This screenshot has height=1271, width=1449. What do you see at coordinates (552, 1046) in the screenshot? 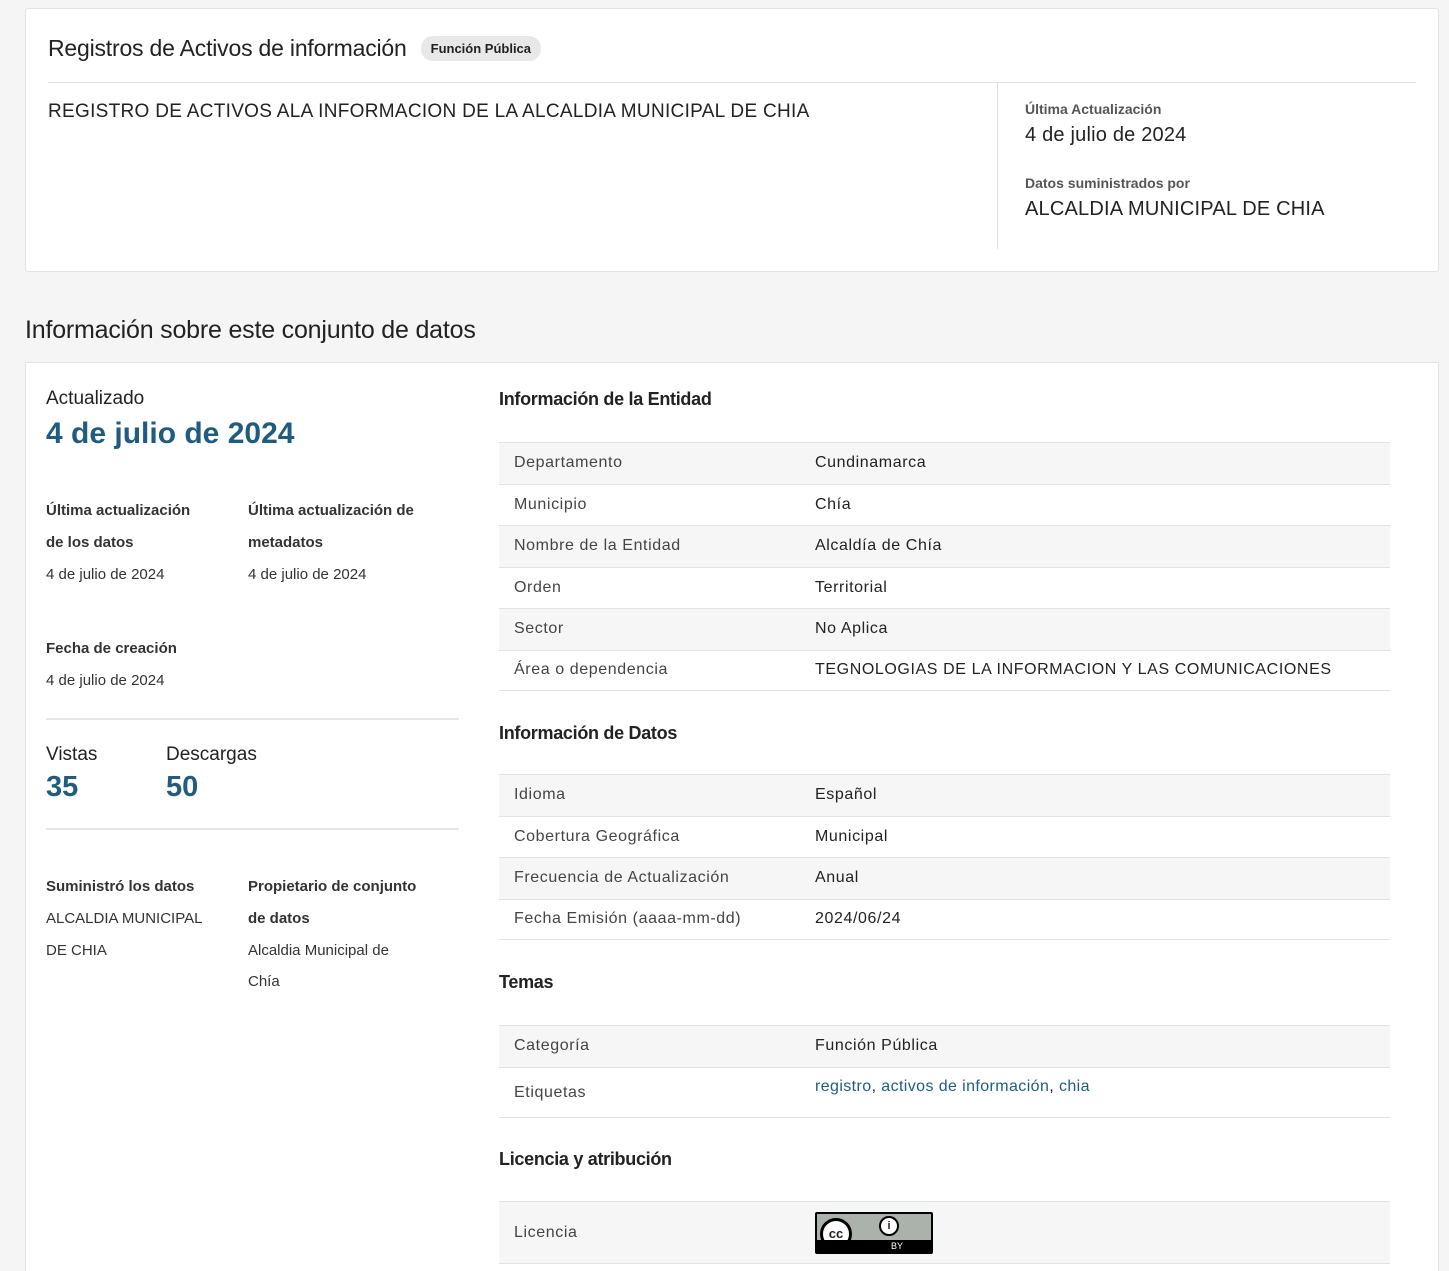
I see `row-key: Categoría` at bounding box center [552, 1046].